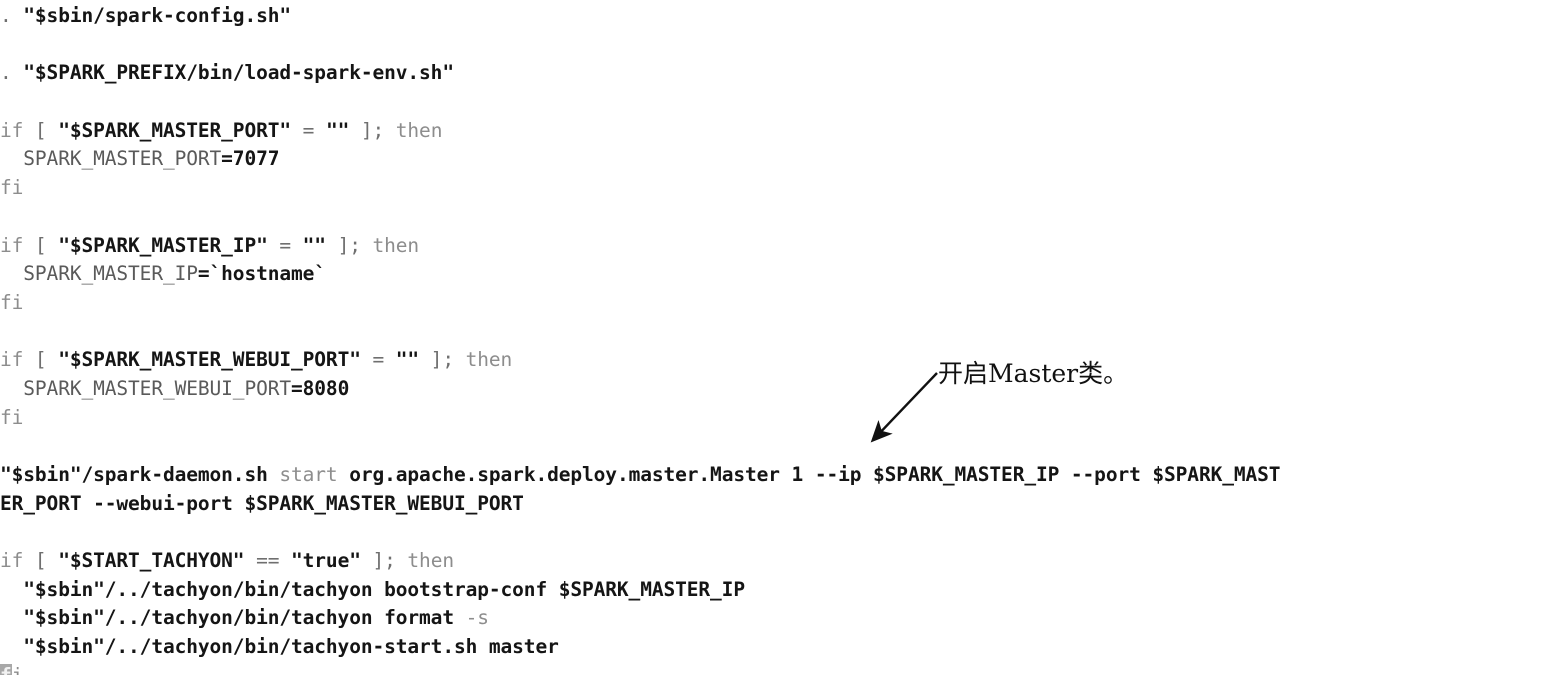 This screenshot has height=675, width=1554. Describe the element at coordinates (777, 618) in the screenshot. I see `code-line: "$sbin"/../tachyon/bin/tachyon format -s` at that location.